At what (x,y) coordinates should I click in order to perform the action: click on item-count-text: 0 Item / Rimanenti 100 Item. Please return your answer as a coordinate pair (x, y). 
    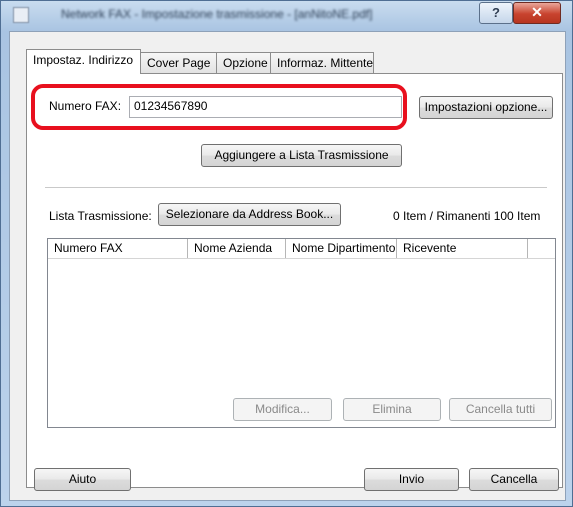
    Looking at the image, I should click on (467, 216).